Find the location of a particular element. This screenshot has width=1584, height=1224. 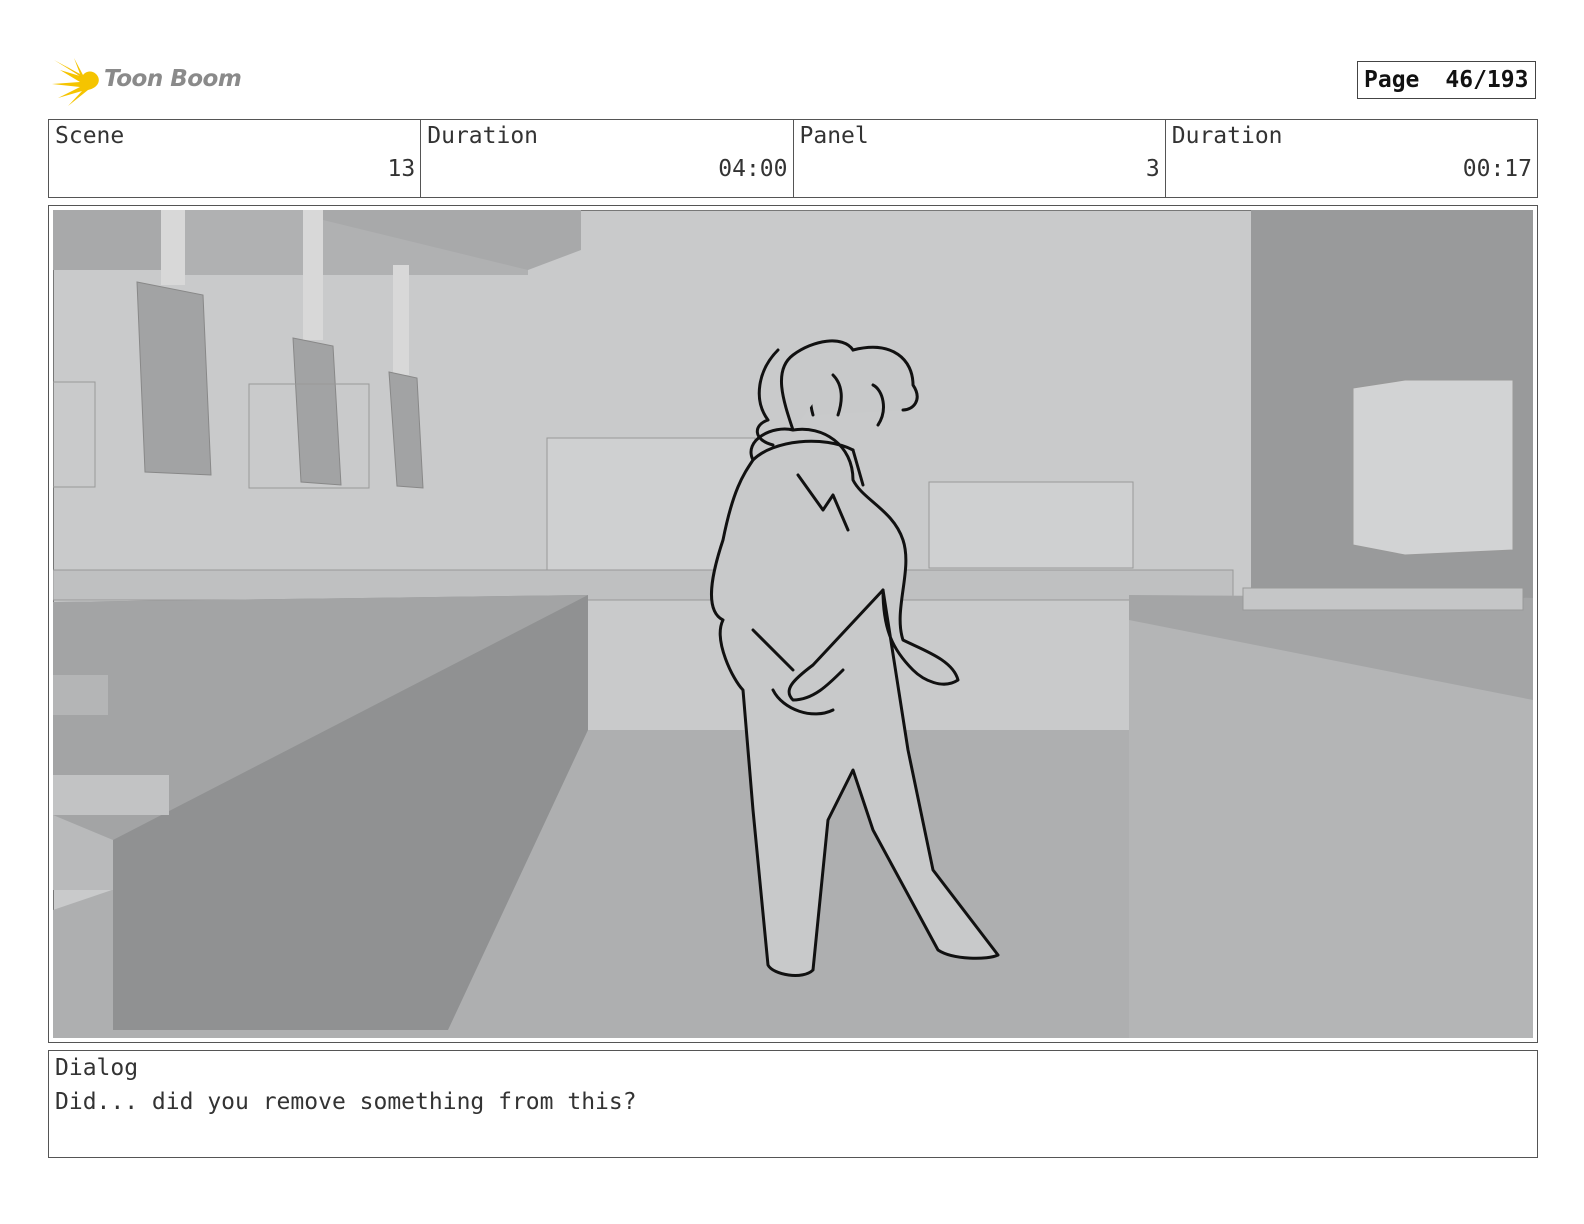

panel-duration-label: Duration is located at coordinates (1227, 136).